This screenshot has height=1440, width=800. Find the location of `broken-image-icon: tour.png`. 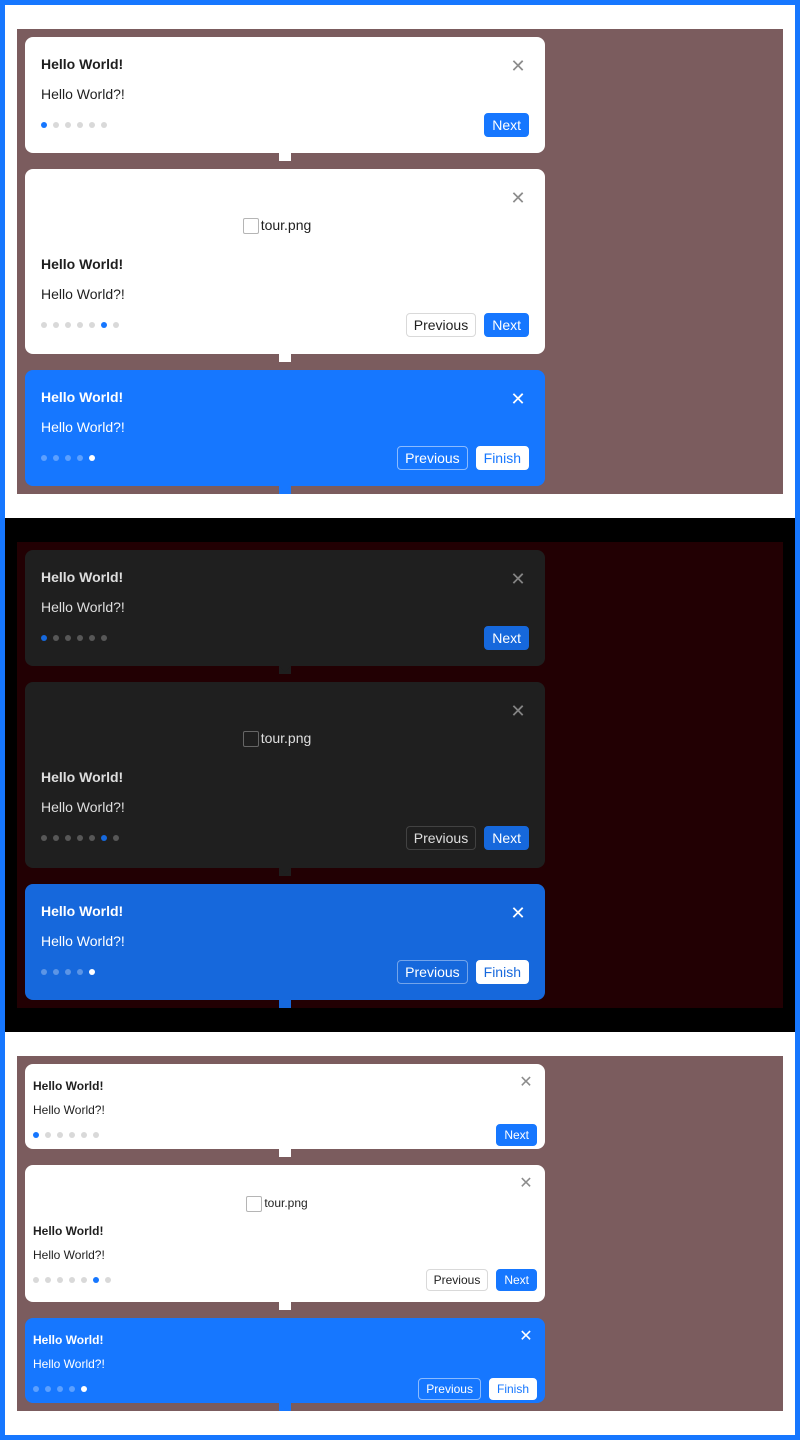

broken-image-icon: tour.png is located at coordinates (276, 225).